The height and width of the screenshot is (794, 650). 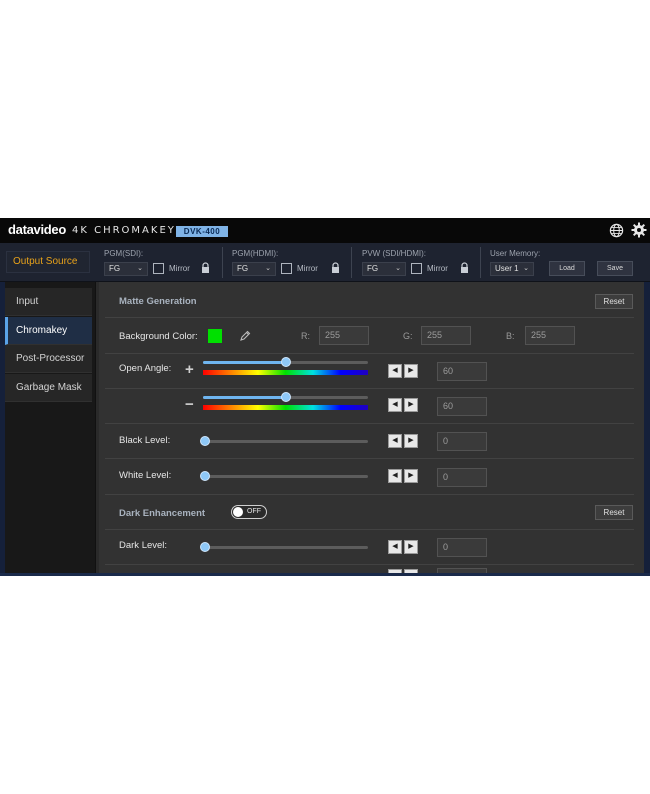 What do you see at coordinates (158, 268) in the screenshot?
I see `pgm-sdi-mirror-checkbox` at bounding box center [158, 268].